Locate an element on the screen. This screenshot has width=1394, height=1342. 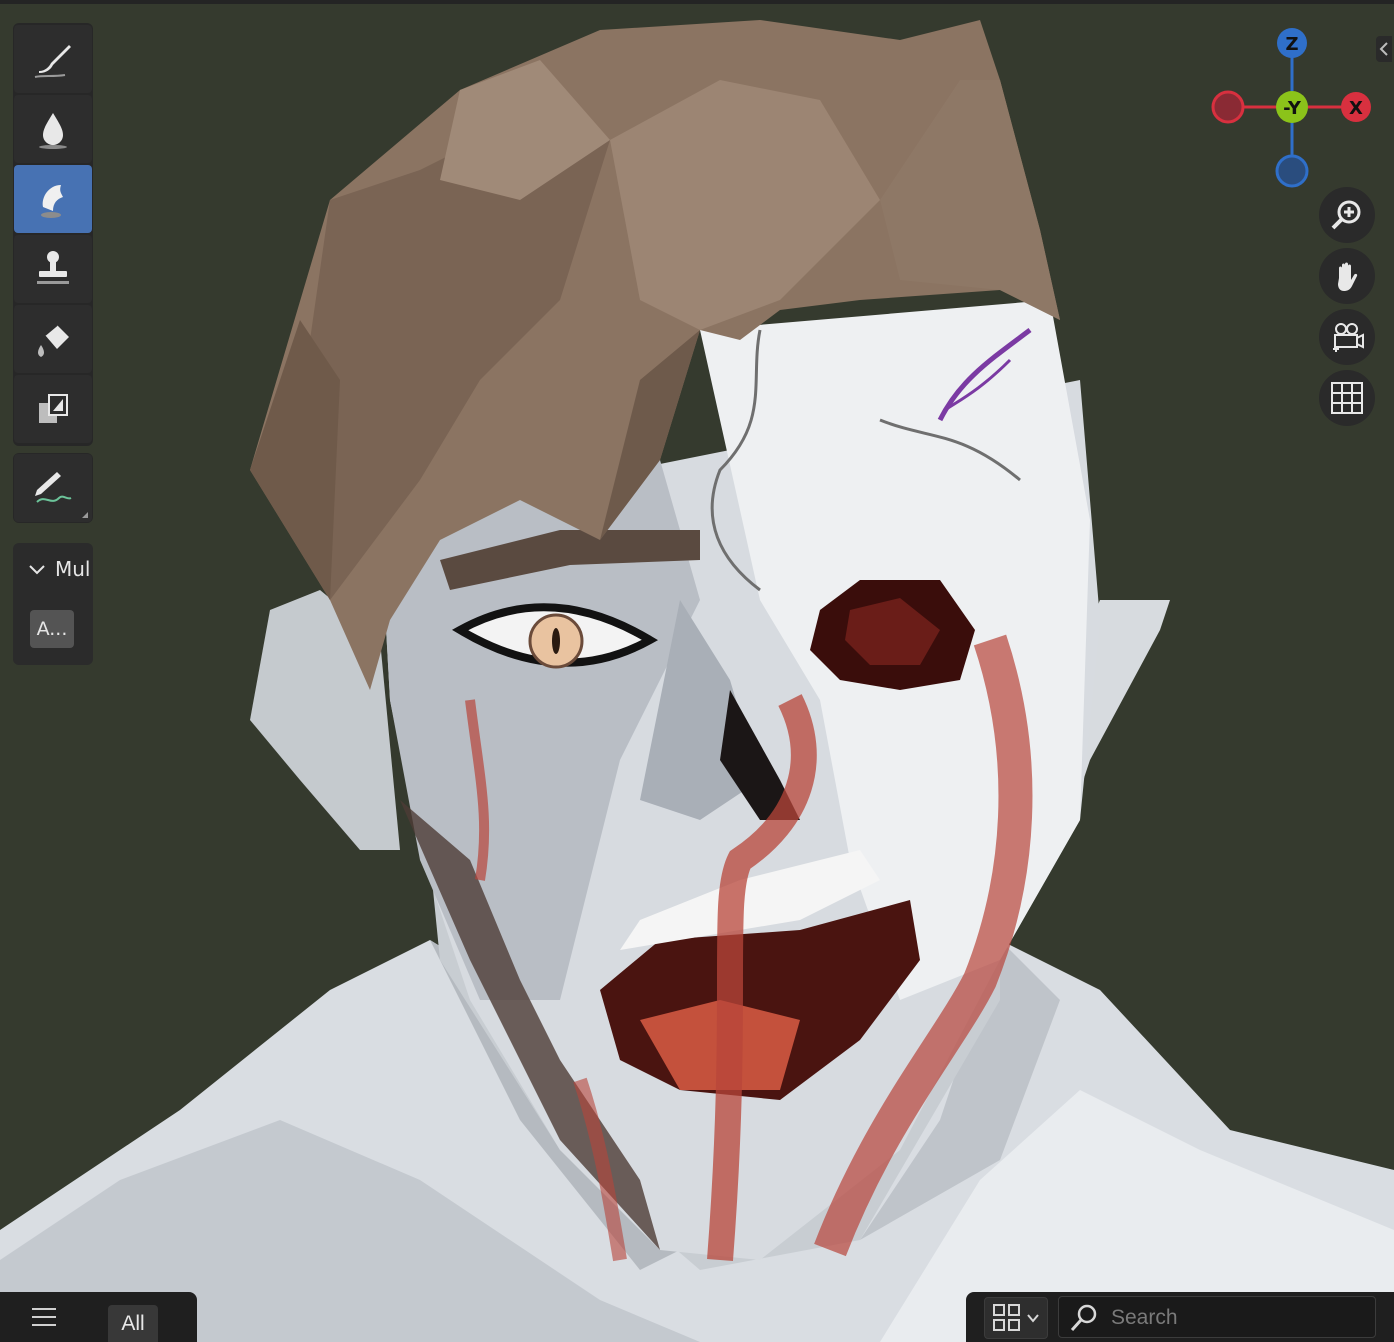
ortho-toggle-button is located at coordinates (1347, 398).